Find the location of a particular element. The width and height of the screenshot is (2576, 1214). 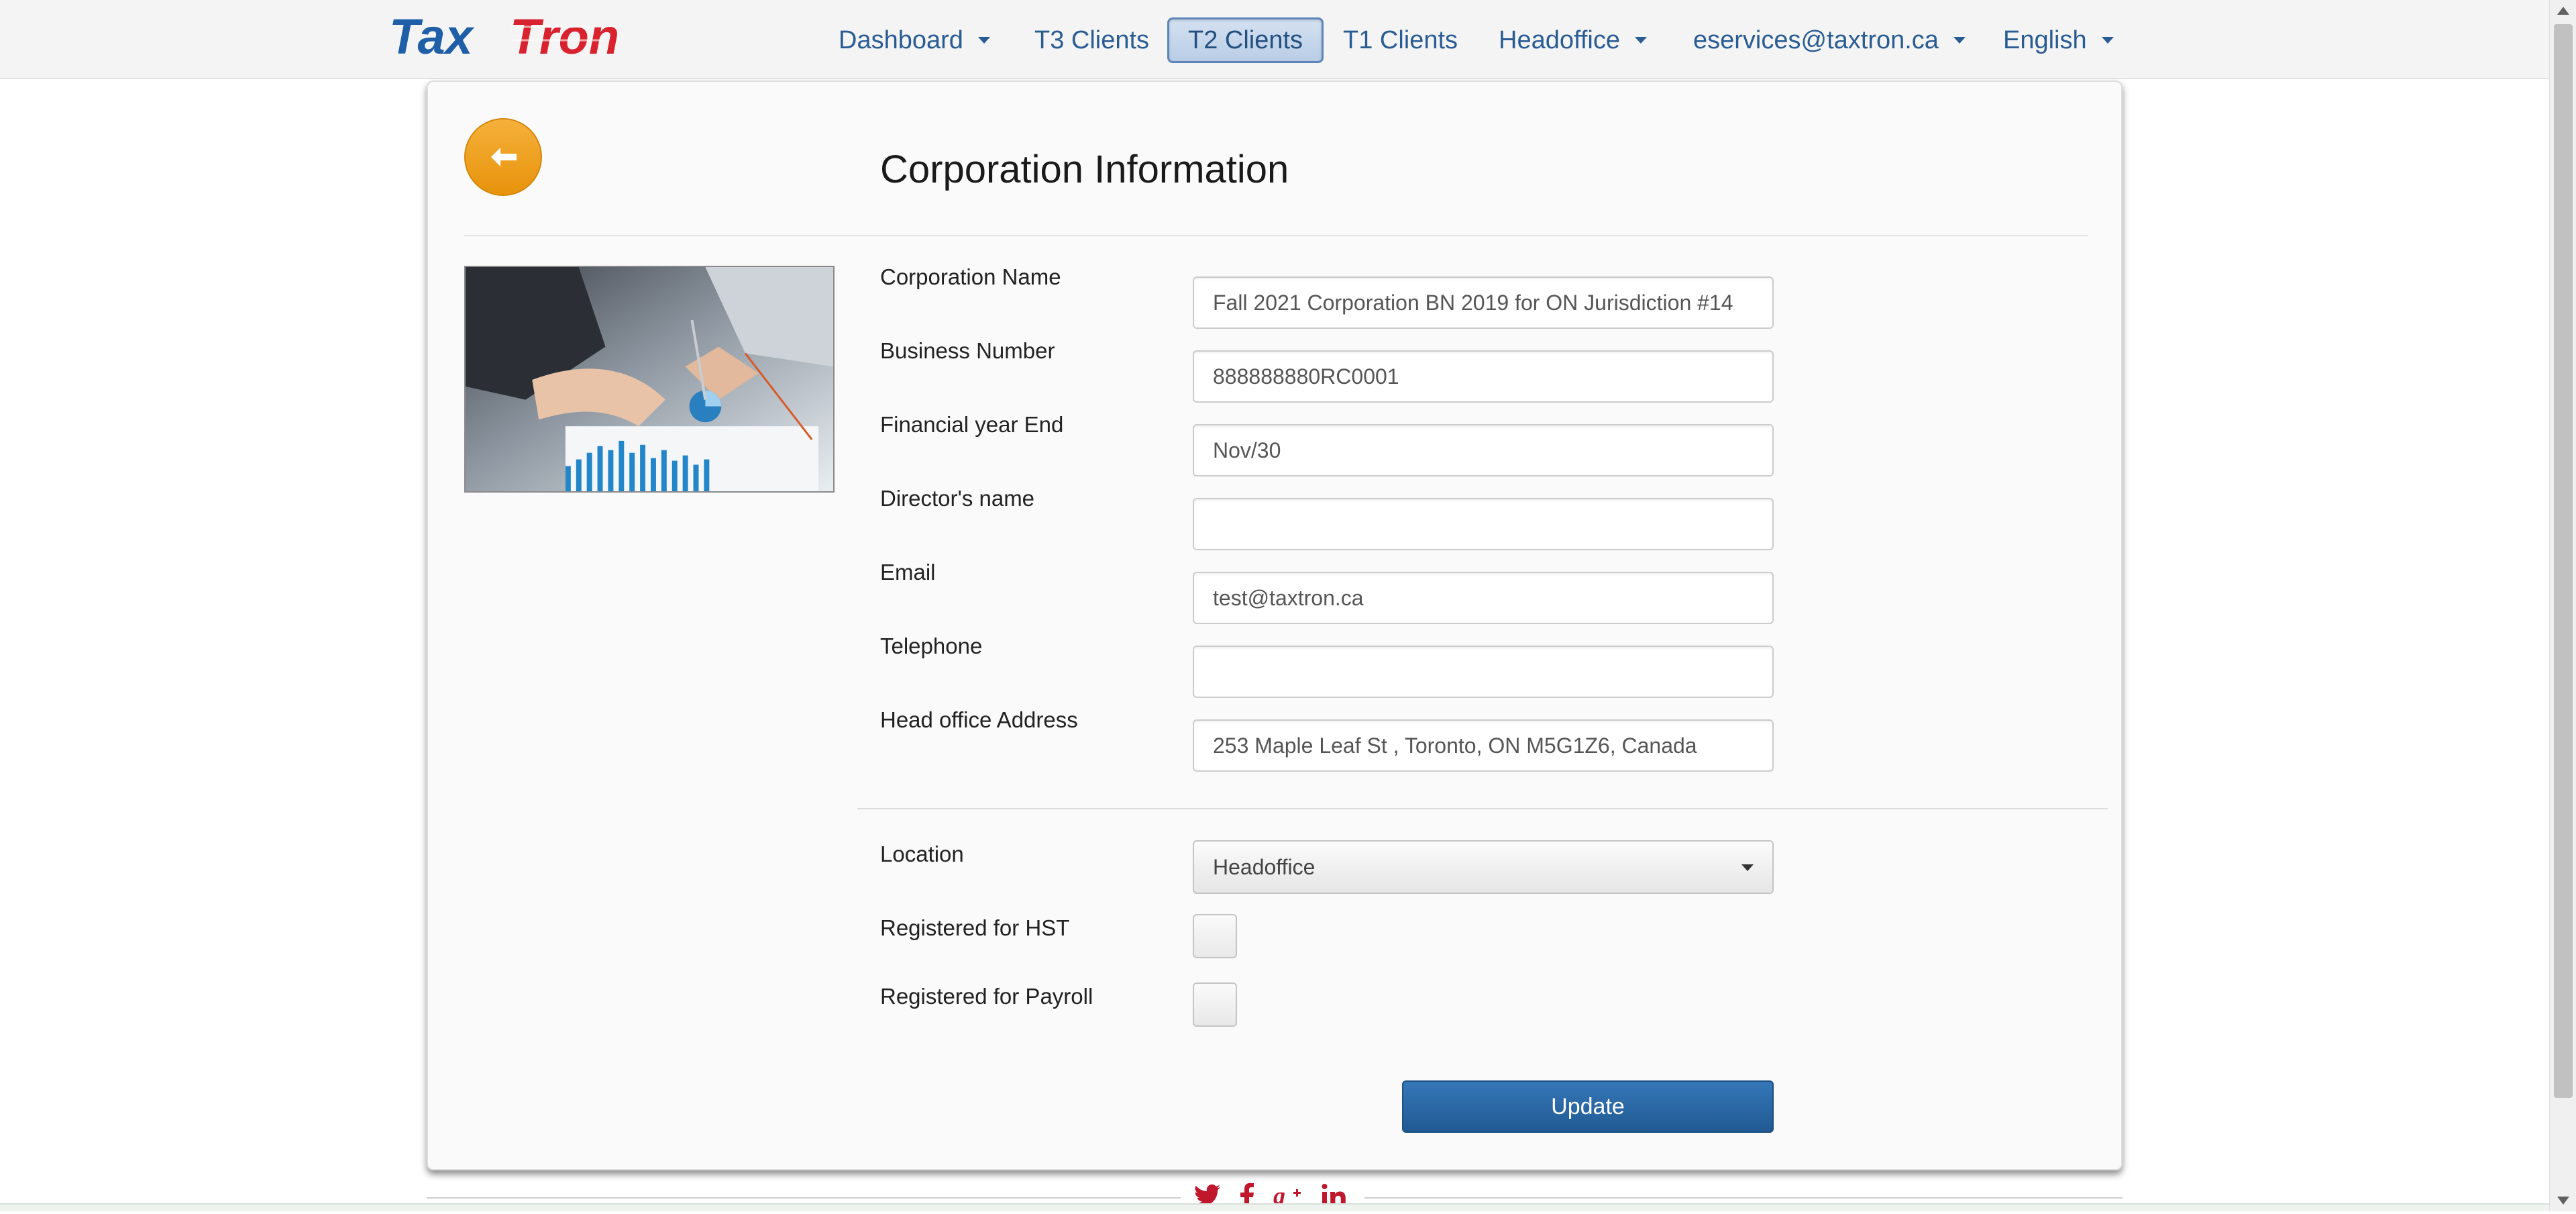

head-office-address-input is located at coordinates (1483, 745).